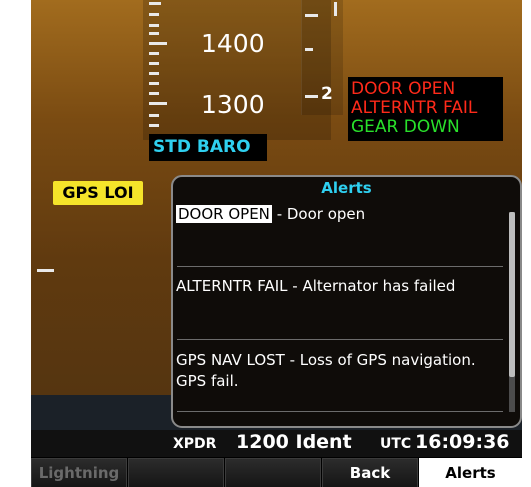  I want to click on status-bar: XPDR 1200 Ident UTC 16:09:36, so click(276, 443).